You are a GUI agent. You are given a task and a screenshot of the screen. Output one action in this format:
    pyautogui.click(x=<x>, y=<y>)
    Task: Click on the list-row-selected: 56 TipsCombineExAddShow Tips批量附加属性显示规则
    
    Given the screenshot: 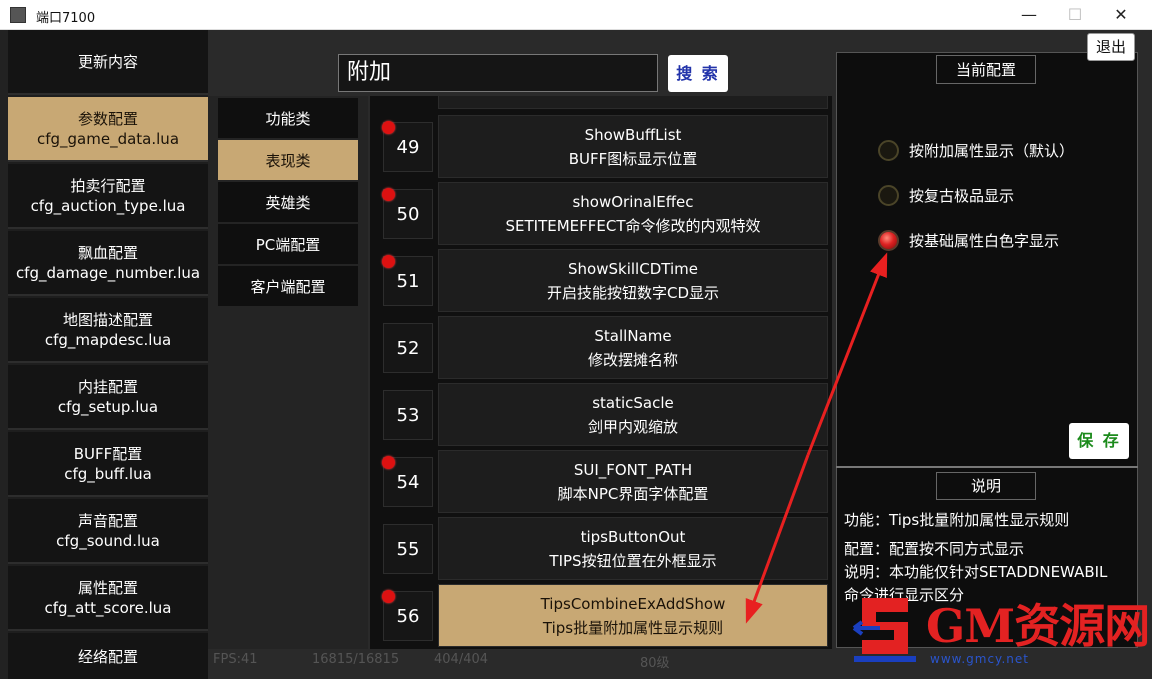 What is the action you would take?
    pyautogui.click(x=601, y=615)
    